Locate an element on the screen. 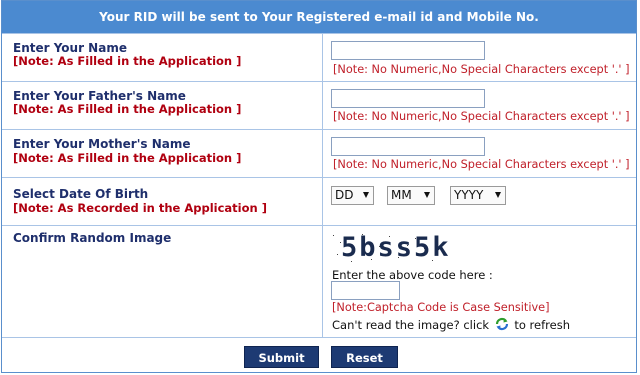 The width and height of the screenshot is (640, 375). buttons-row: Submit Reset is located at coordinates (319, 355).